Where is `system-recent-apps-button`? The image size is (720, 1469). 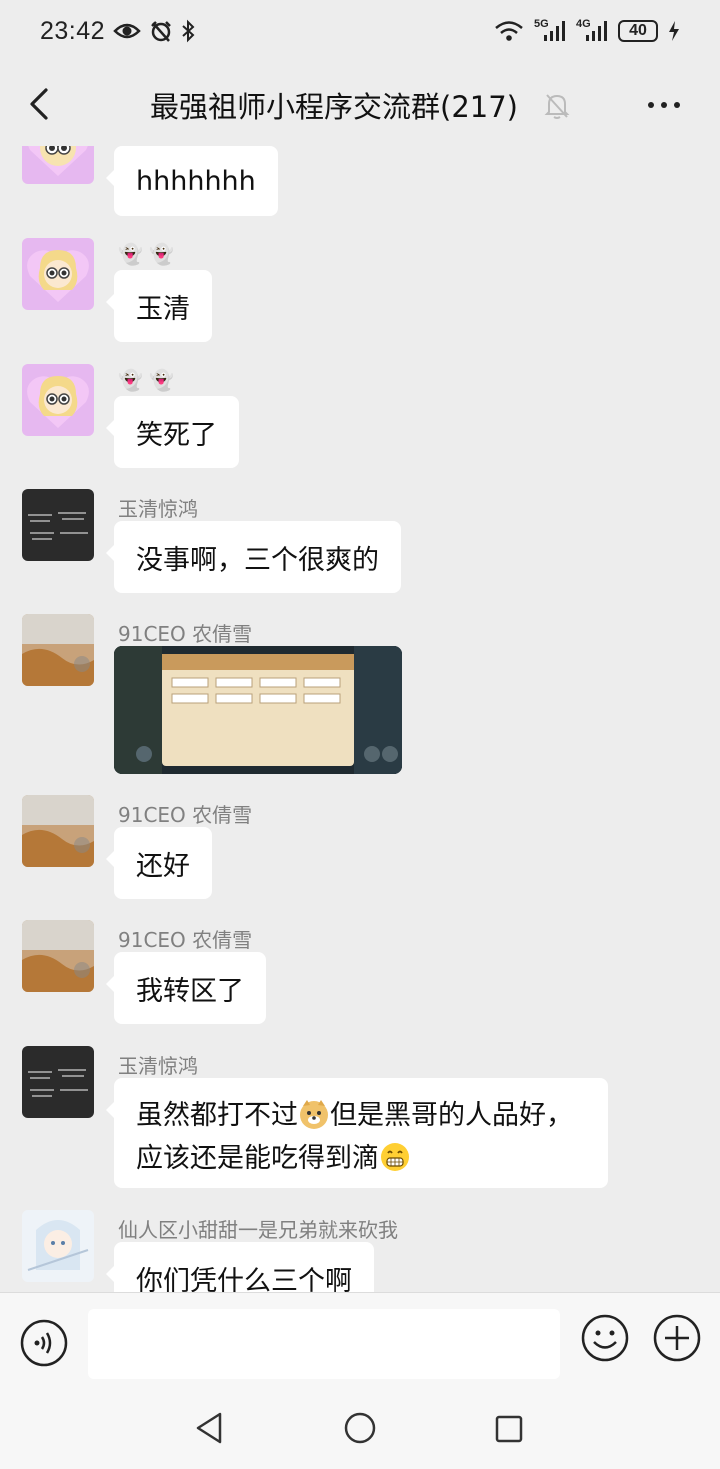
system-recent-apps-button is located at coordinates (509, 1431).